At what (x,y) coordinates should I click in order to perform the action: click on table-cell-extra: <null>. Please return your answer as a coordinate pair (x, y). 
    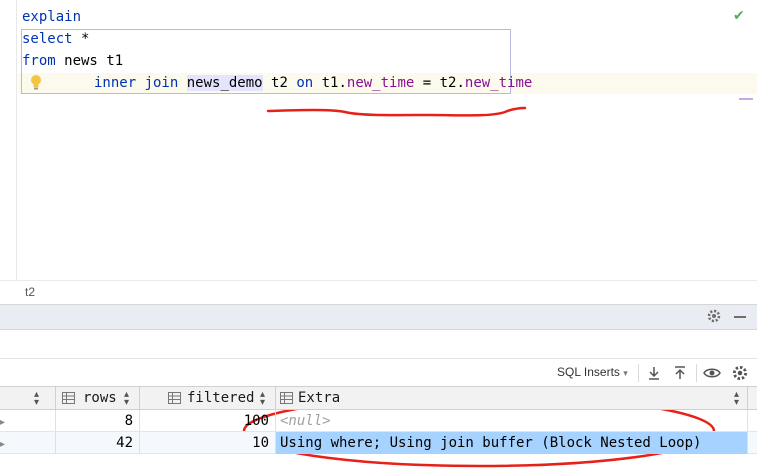
    Looking at the image, I should click on (512, 421).